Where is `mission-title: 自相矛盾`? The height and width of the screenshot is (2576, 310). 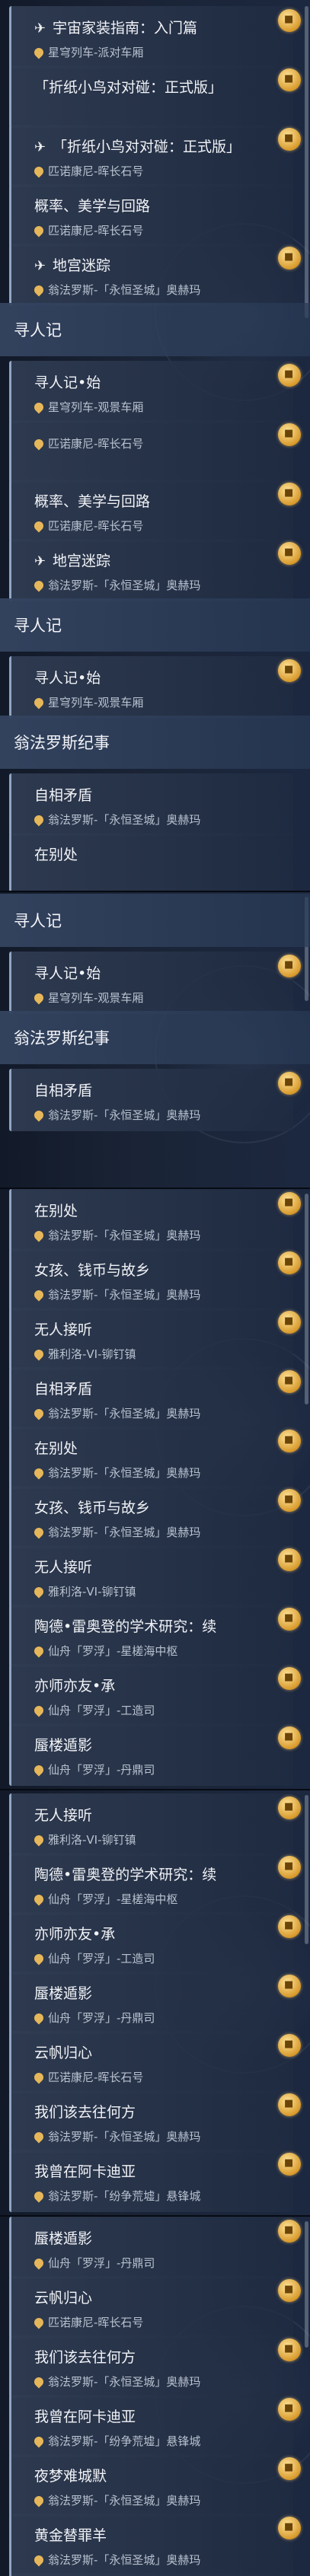 mission-title: 自相矛盾 is located at coordinates (63, 1089).